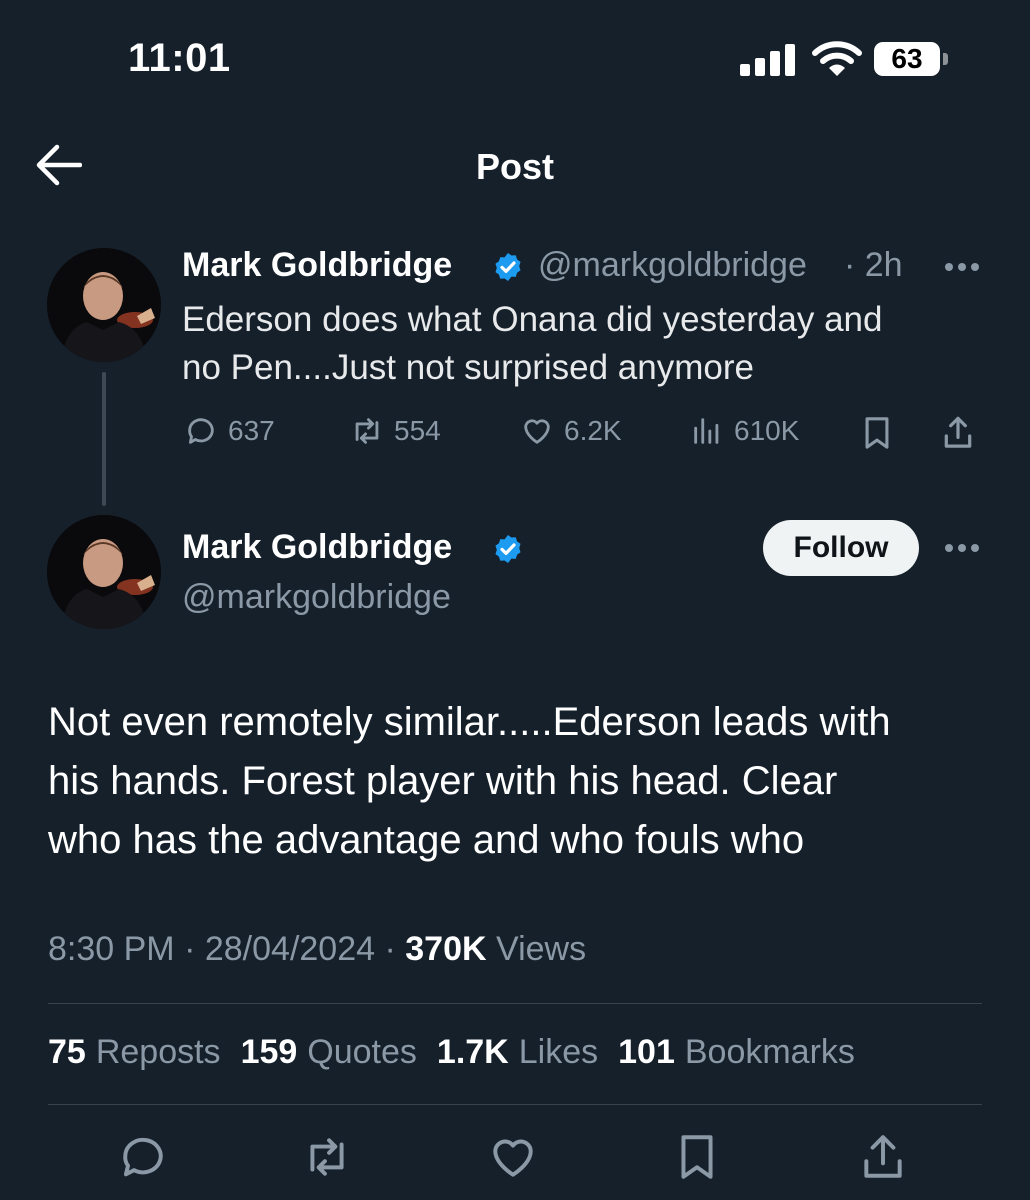 Image resolution: width=1030 pixels, height=1200 pixels. What do you see at coordinates (446, 949) in the screenshot?
I see `views-count: 370K` at bounding box center [446, 949].